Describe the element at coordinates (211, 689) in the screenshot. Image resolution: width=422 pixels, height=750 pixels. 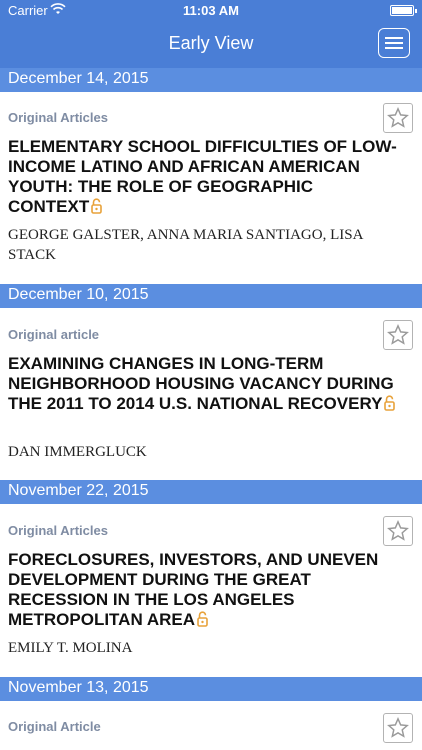
I see `date-section-header: November 13, 2015` at that location.